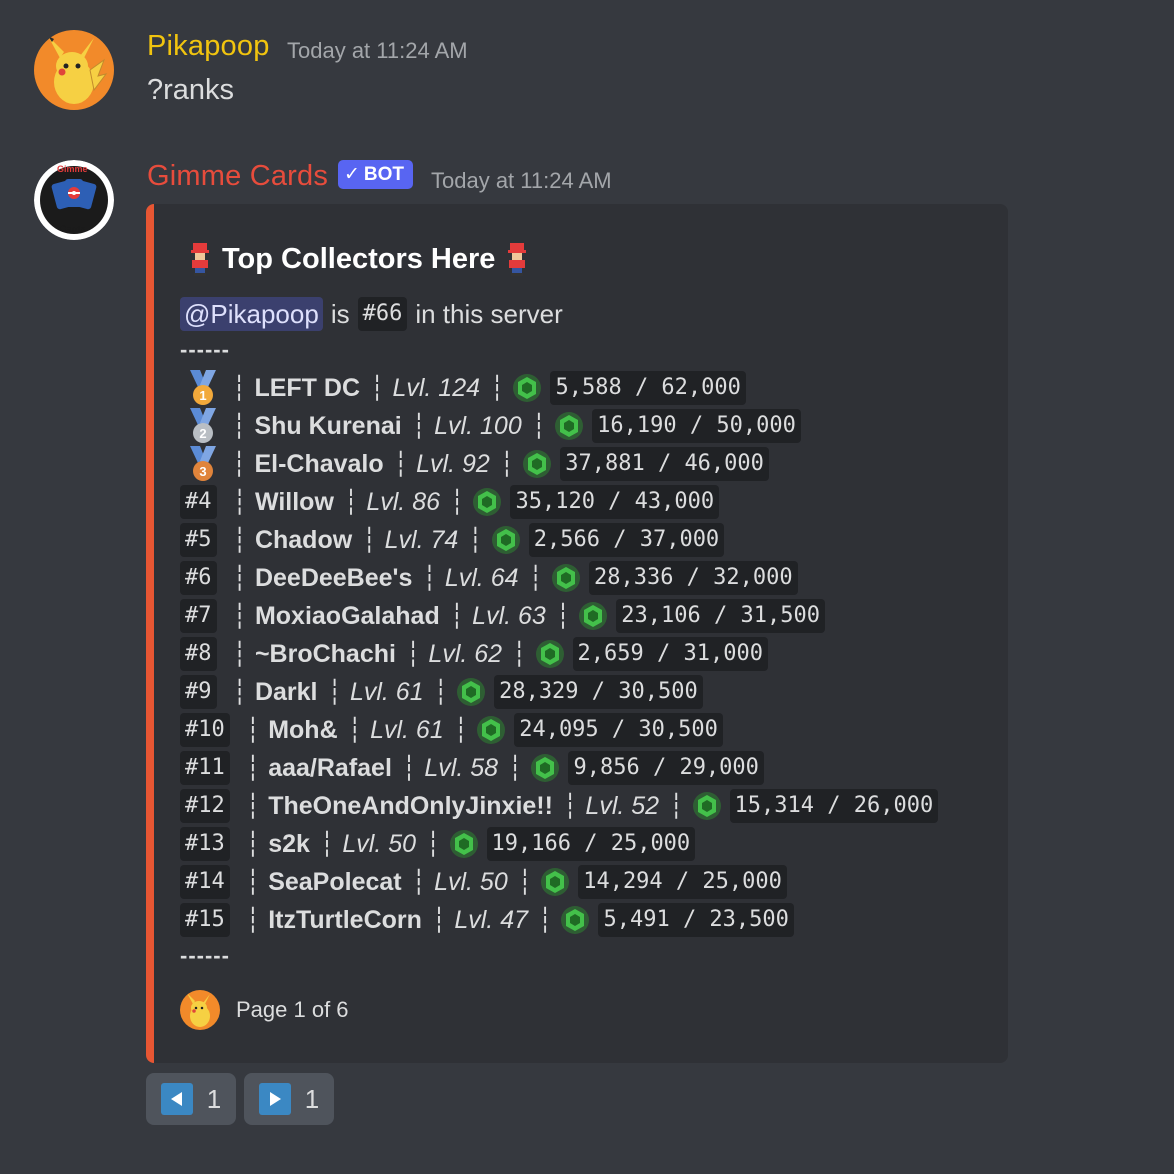 Image resolution: width=1174 pixels, height=1174 pixels. I want to click on username-pikapoop: Pikapoop, so click(208, 46).